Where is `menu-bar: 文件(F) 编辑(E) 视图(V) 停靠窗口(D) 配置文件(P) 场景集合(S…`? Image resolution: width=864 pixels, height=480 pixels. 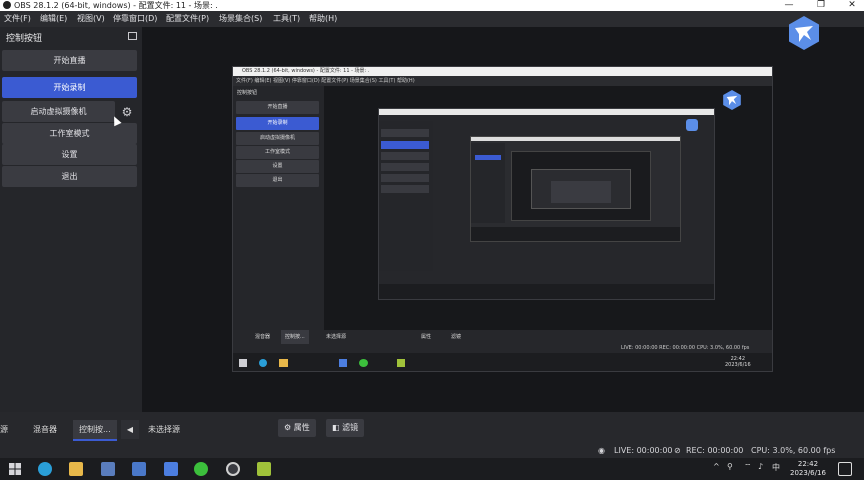 menu-bar: 文件(F) 编辑(E) 视图(V) 停靠窗口(D) 配置文件(P) 场景集合(S… is located at coordinates (432, 19).